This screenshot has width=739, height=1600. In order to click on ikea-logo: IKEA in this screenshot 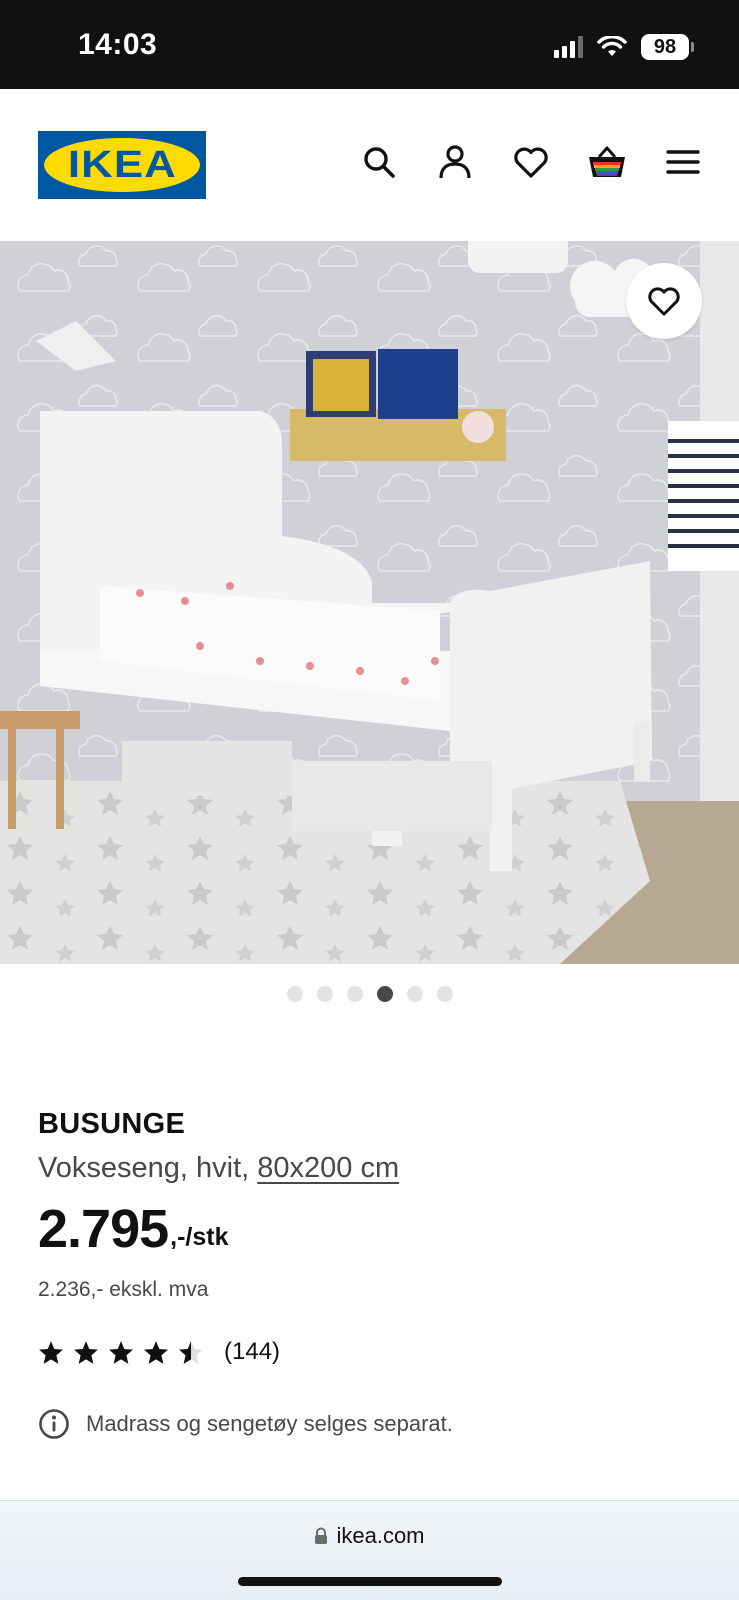, I will do `click(122, 165)`.